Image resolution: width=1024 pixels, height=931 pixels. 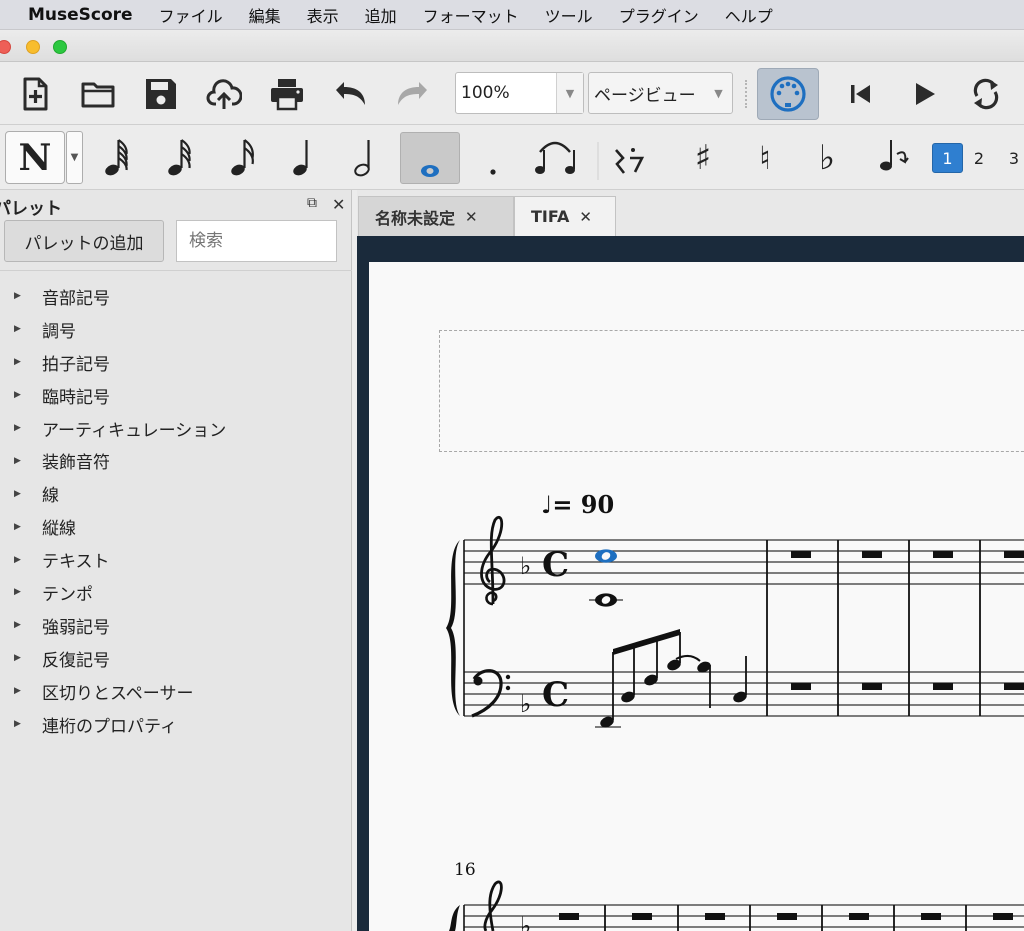 What do you see at coordinates (555, 565) in the screenshot?
I see `time-signature-treble: C` at bounding box center [555, 565].